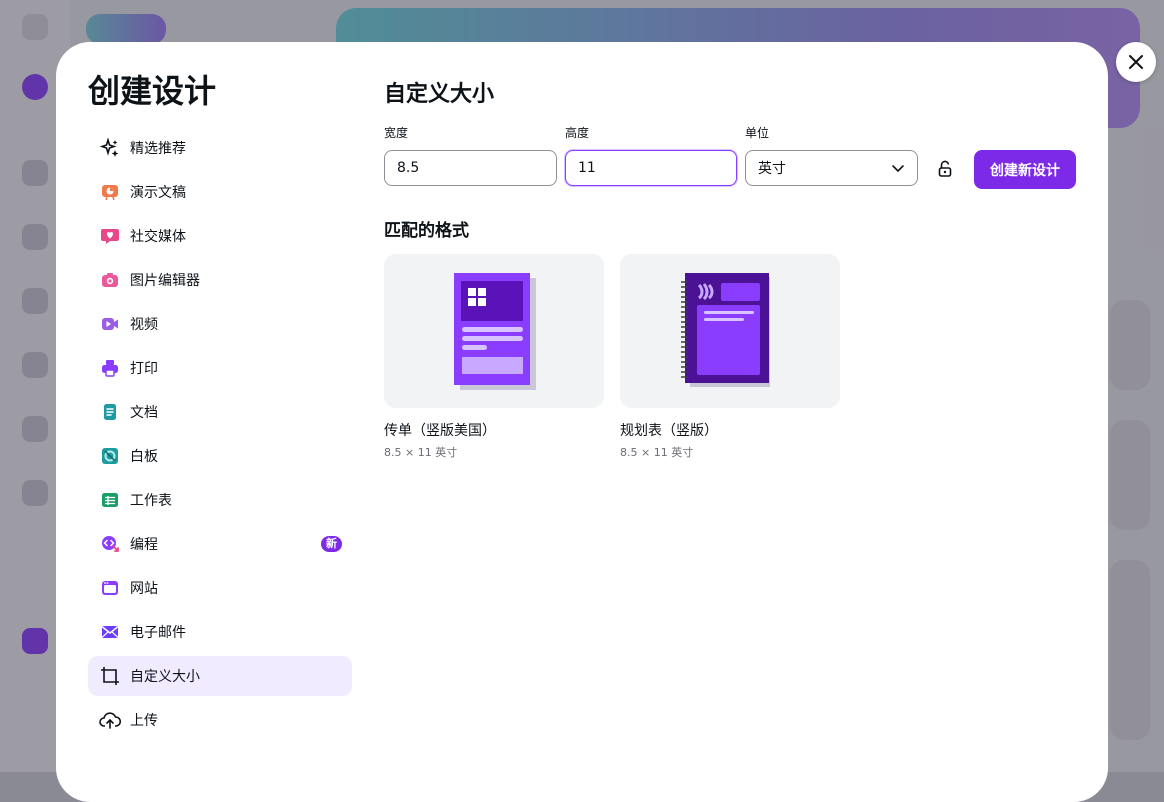 The image size is (1164, 802). What do you see at coordinates (220, 720) in the screenshot?
I see `sidebar-item-upload: 上传` at bounding box center [220, 720].